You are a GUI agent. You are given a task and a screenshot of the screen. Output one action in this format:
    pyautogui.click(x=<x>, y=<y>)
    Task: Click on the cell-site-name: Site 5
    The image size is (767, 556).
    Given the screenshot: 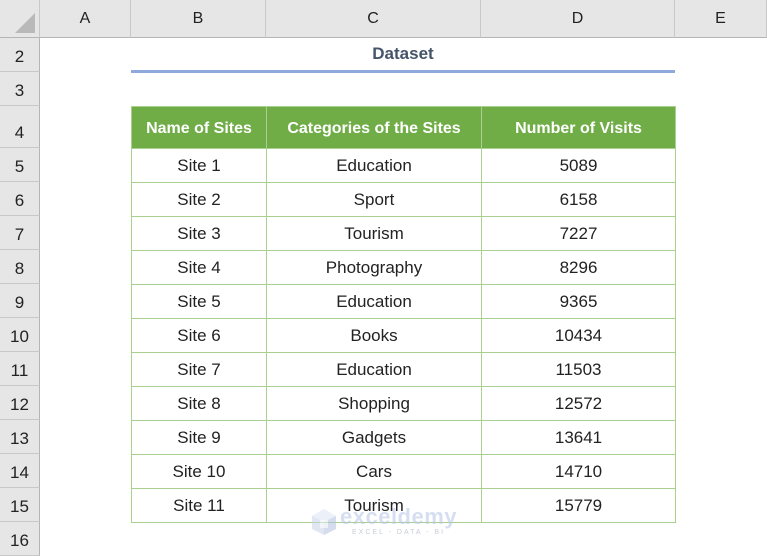 What is the action you would take?
    pyautogui.click(x=199, y=301)
    